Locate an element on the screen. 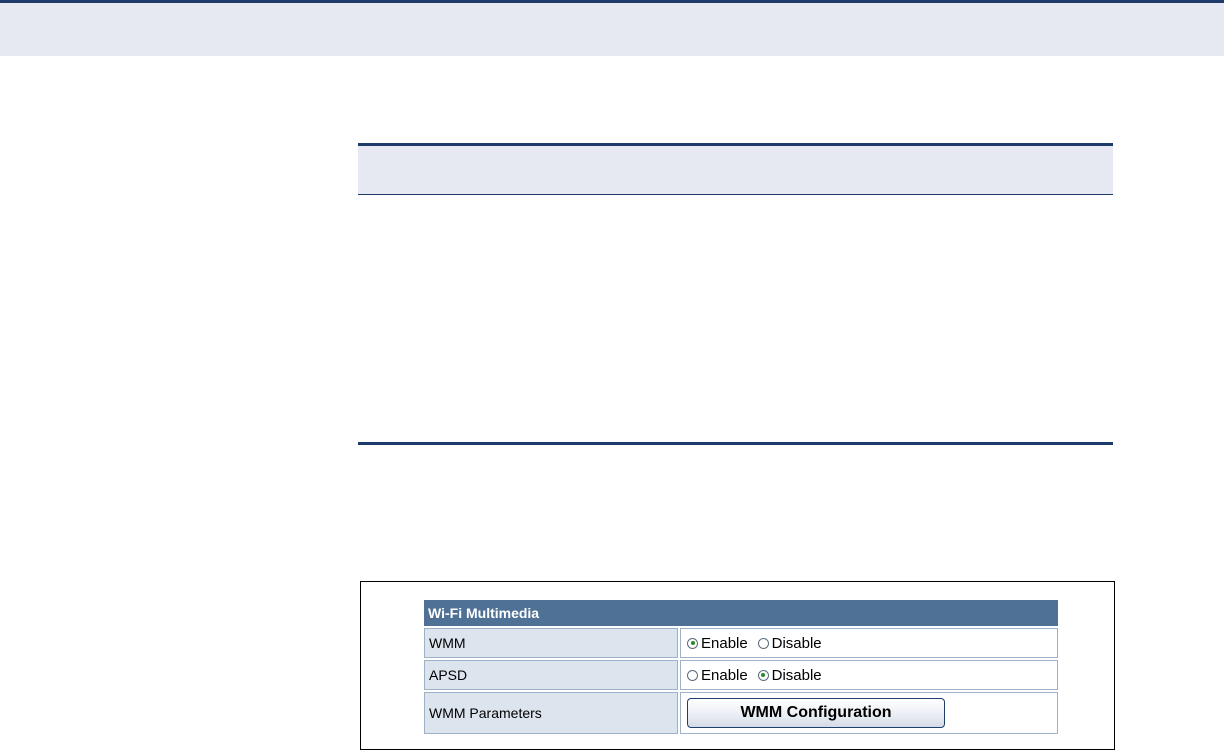 The height and width of the screenshot is (753, 1224). apsd-row: APSD Enable Disable is located at coordinates (741, 675).